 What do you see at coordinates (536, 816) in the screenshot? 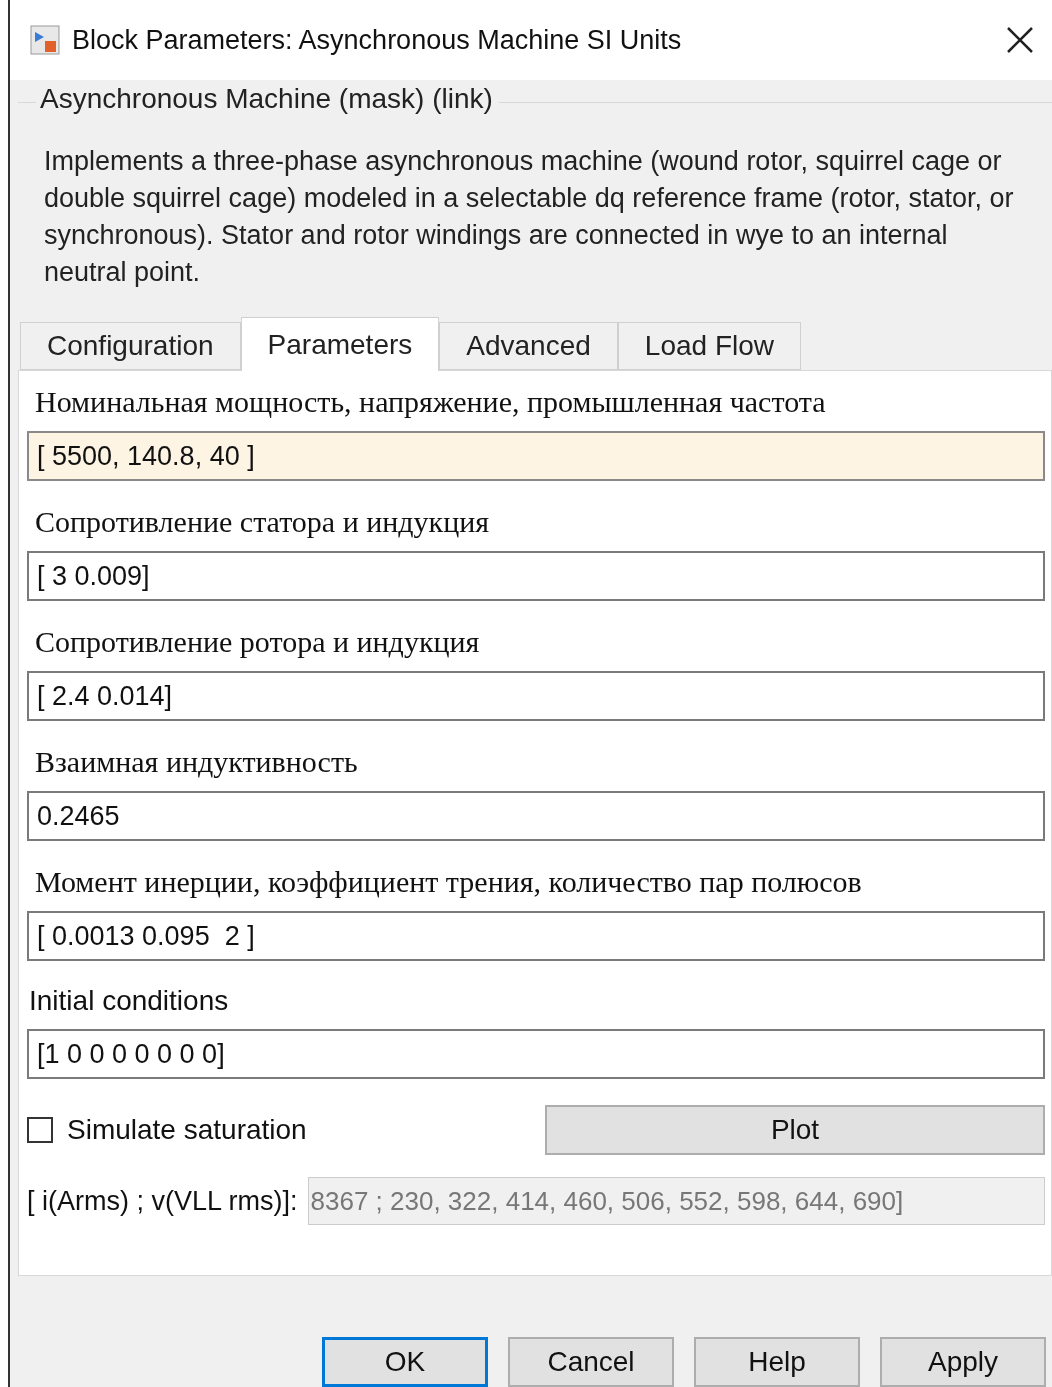
I see `input-field: 0.2465` at bounding box center [536, 816].